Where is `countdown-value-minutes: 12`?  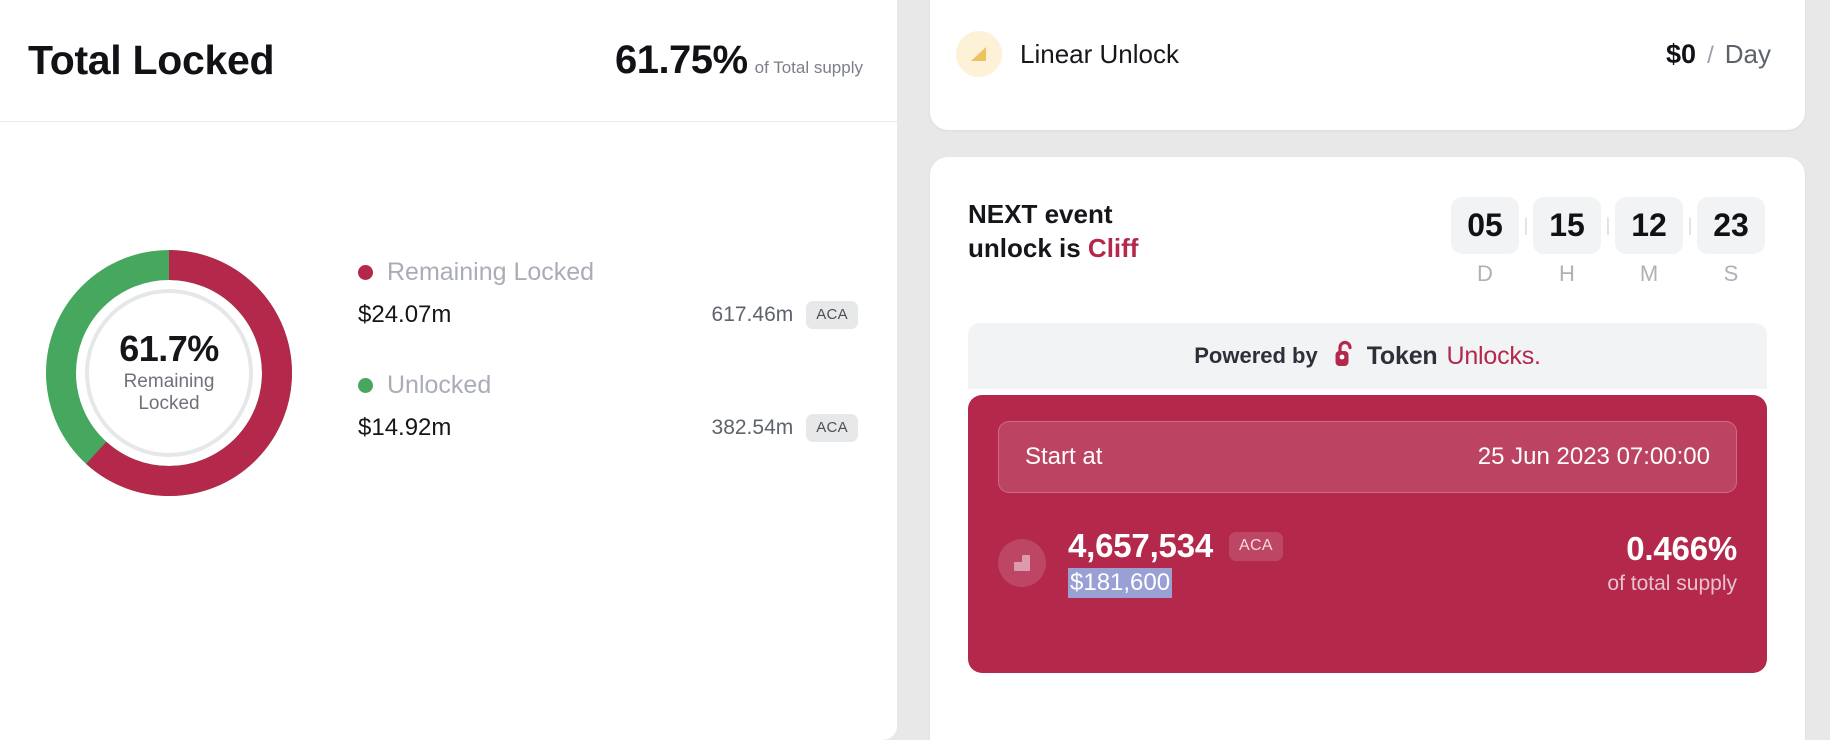
countdown-value-minutes: 12 is located at coordinates (1649, 225).